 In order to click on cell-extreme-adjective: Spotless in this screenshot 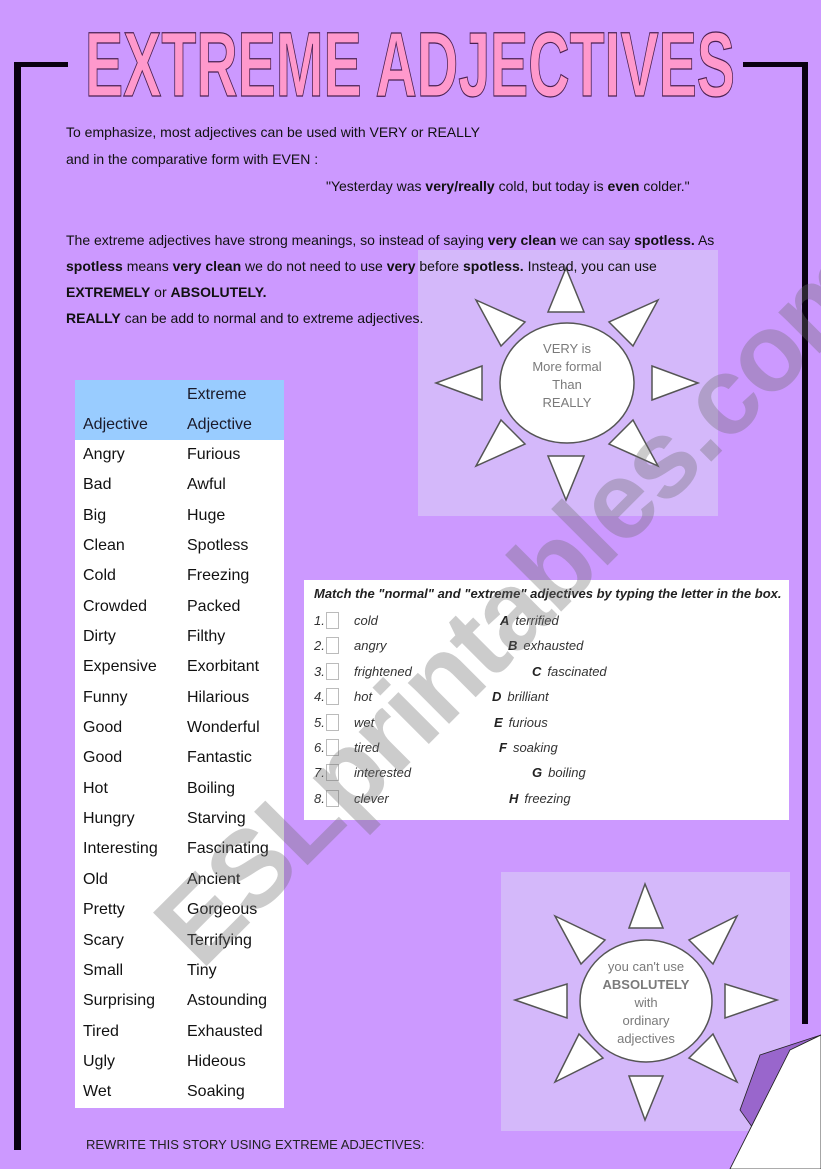, I will do `click(218, 546)`.